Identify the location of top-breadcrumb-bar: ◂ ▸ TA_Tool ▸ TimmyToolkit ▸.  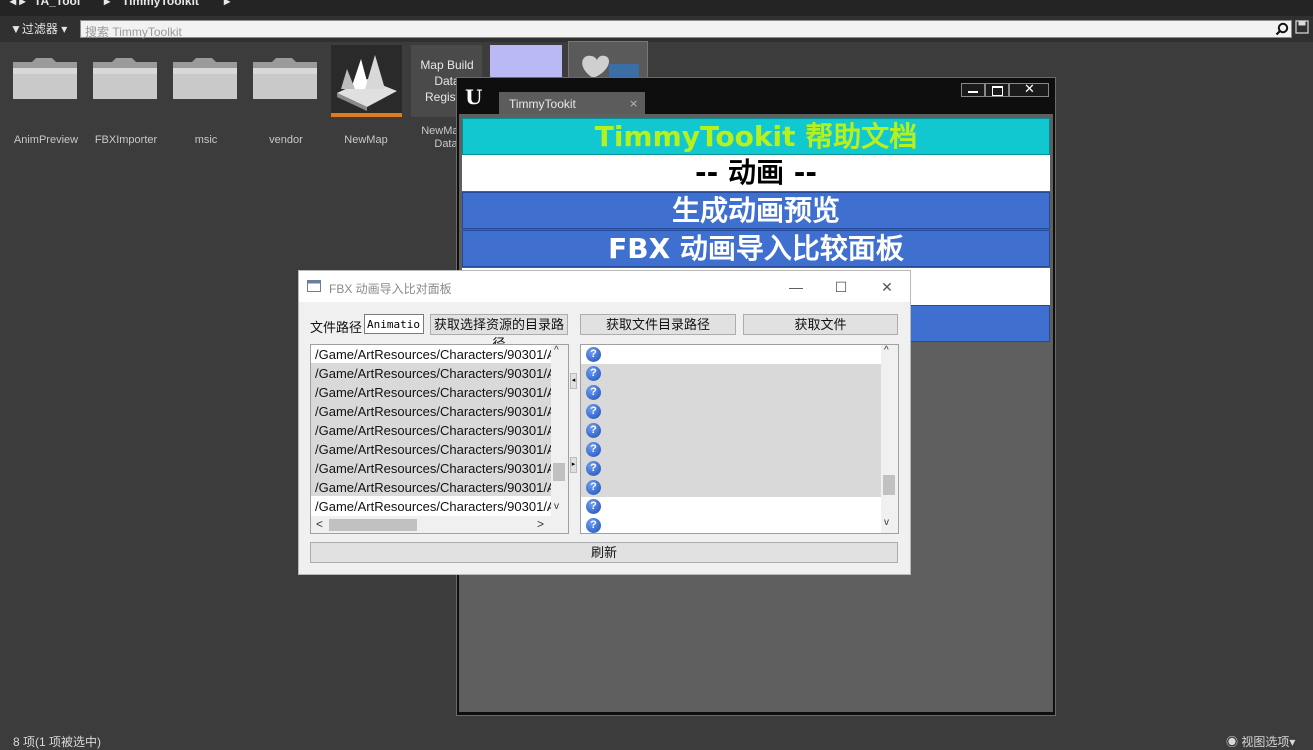
(656, 8).